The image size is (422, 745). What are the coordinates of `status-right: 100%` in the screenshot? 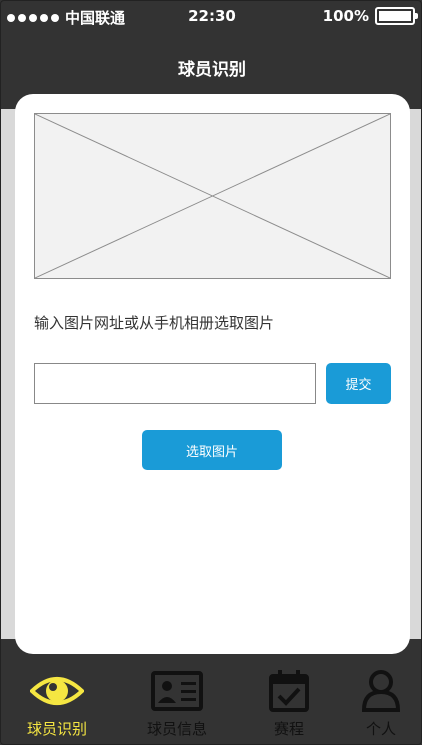 It's located at (370, 16).